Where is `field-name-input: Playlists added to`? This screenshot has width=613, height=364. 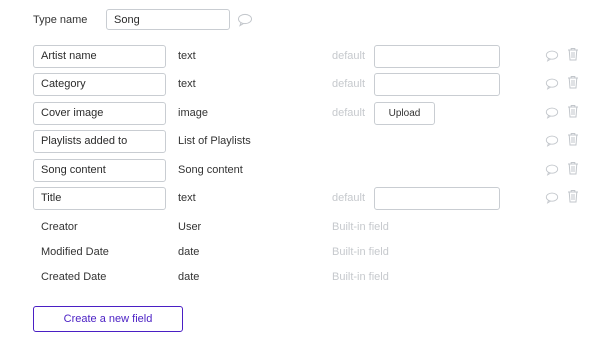 field-name-input: Playlists added to is located at coordinates (99, 141).